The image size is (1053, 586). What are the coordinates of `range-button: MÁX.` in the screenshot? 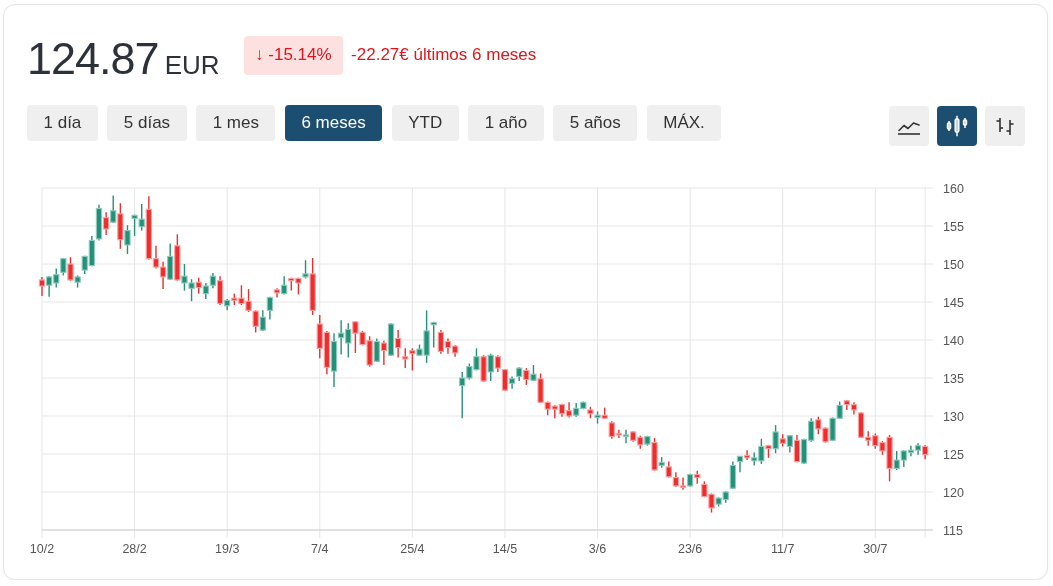 It's located at (684, 123).